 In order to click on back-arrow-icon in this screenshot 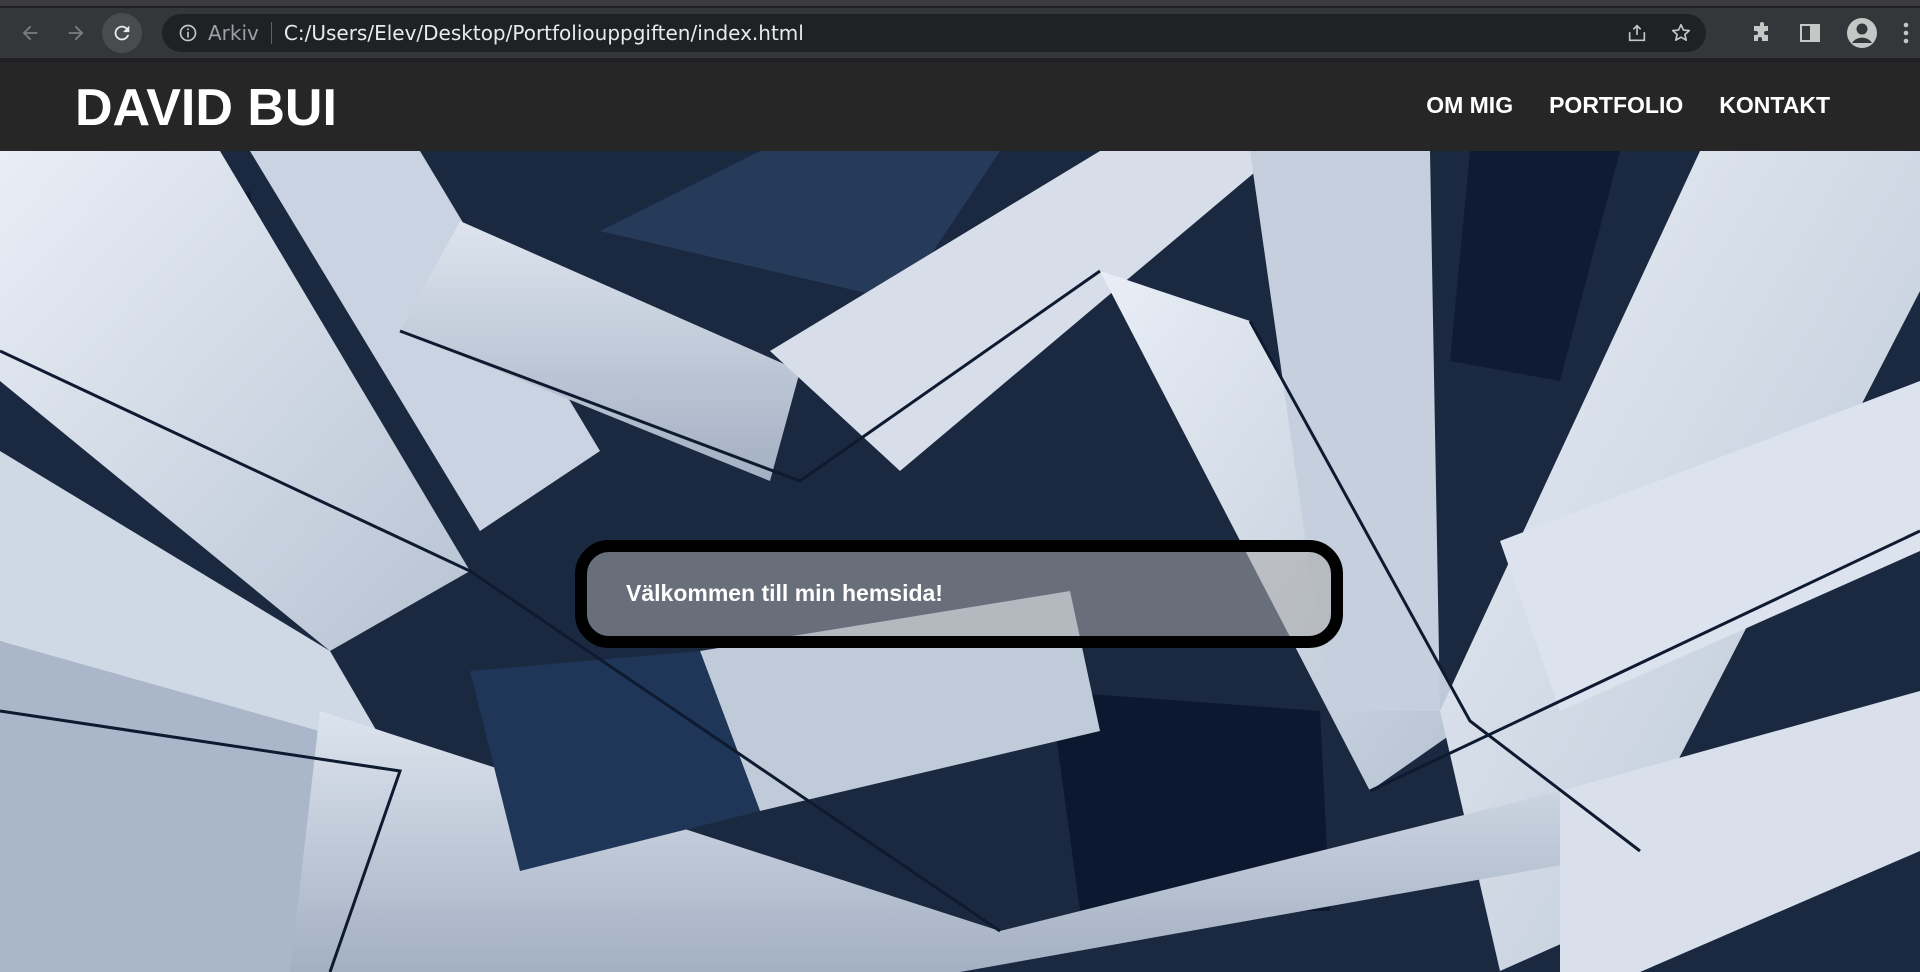, I will do `click(30, 33)`.